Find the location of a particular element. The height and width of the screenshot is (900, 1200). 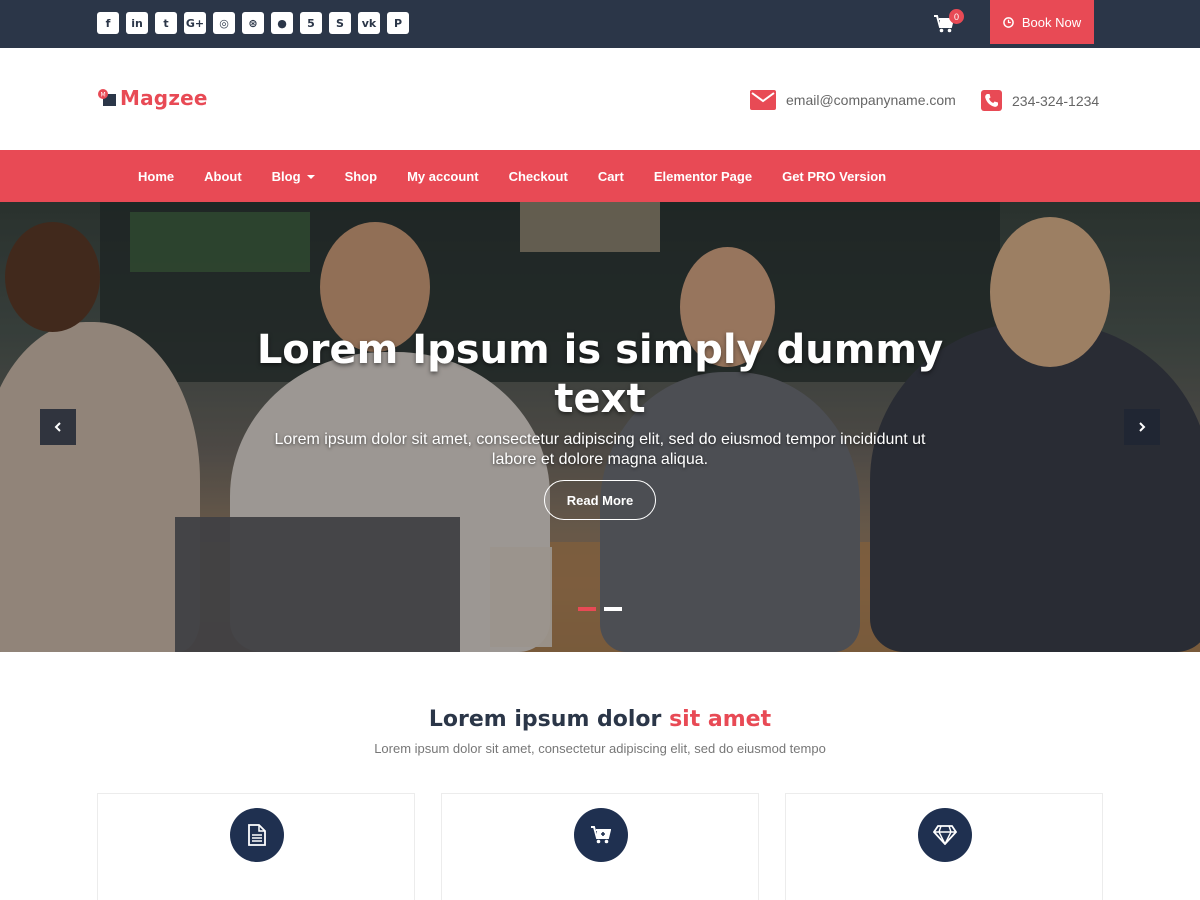

book-now-button: Book Now is located at coordinates (1042, 22).